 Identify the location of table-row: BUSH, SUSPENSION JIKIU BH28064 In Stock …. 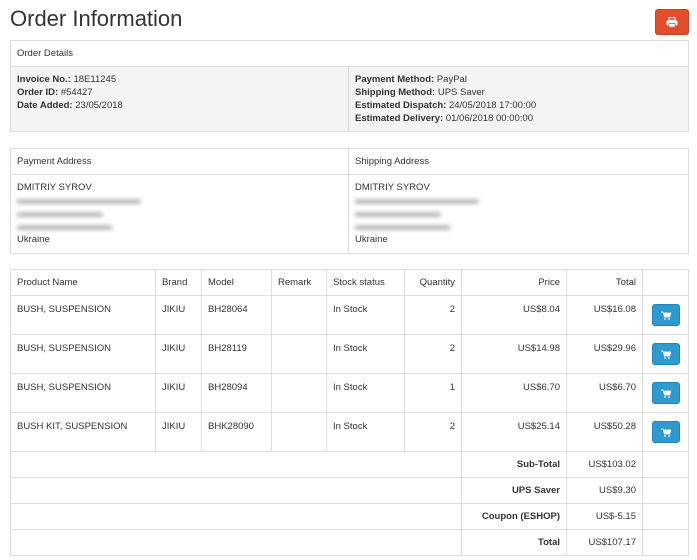
(349, 315).